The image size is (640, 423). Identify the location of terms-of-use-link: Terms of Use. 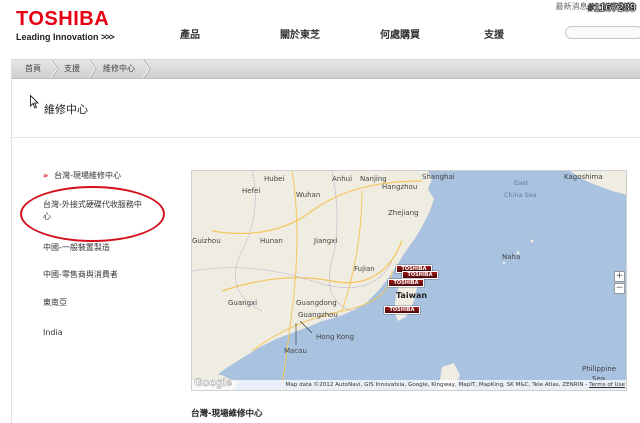
(607, 385).